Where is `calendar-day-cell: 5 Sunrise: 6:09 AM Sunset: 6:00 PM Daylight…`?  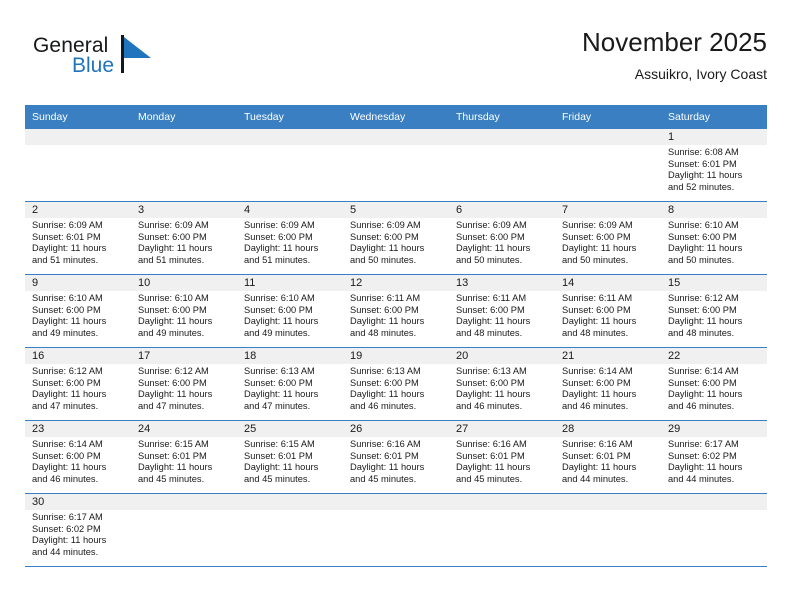
calendar-day-cell: 5 Sunrise: 6:09 AM Sunset: 6:00 PM Daylight… is located at coordinates (396, 238).